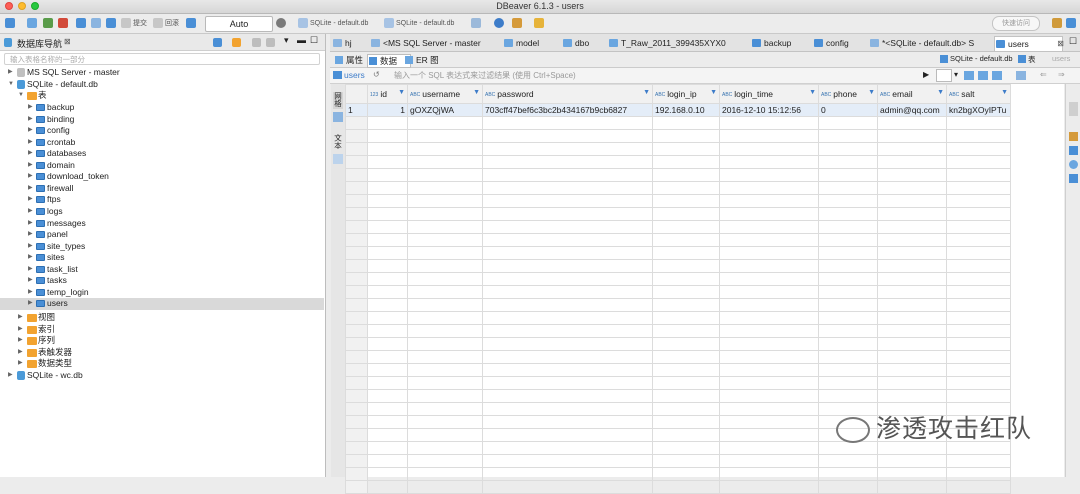 The width and height of the screenshot is (1080, 494). What do you see at coordinates (376, 74) in the screenshot?
I see `refresh-filter-icon: ↺` at bounding box center [376, 74].